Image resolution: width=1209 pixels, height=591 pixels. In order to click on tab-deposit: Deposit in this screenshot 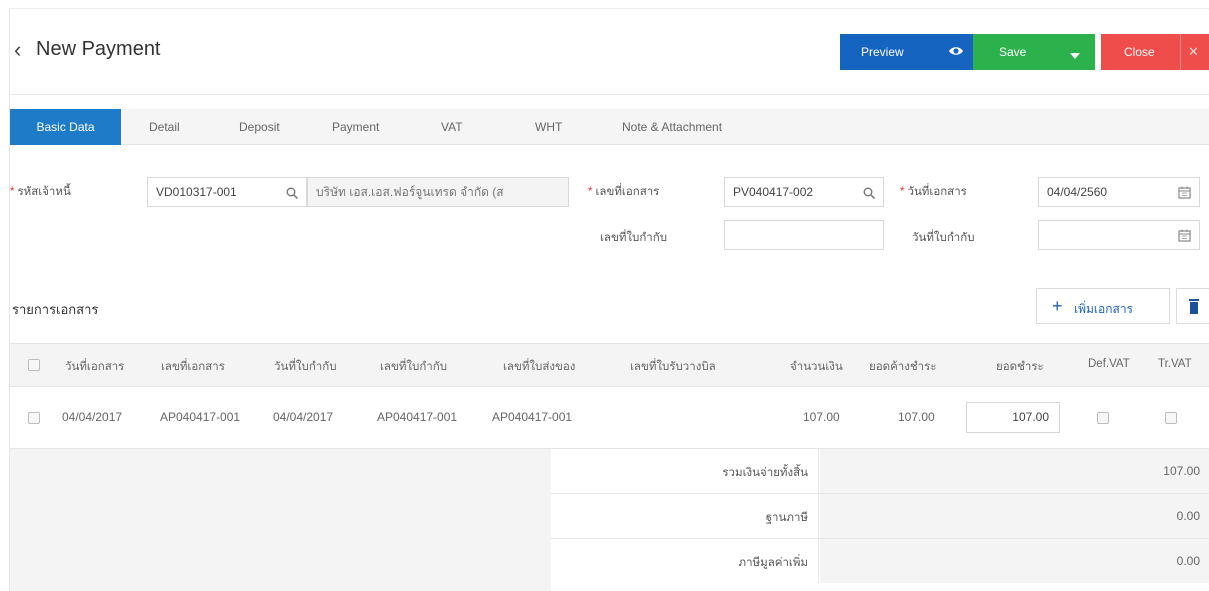, I will do `click(259, 127)`.